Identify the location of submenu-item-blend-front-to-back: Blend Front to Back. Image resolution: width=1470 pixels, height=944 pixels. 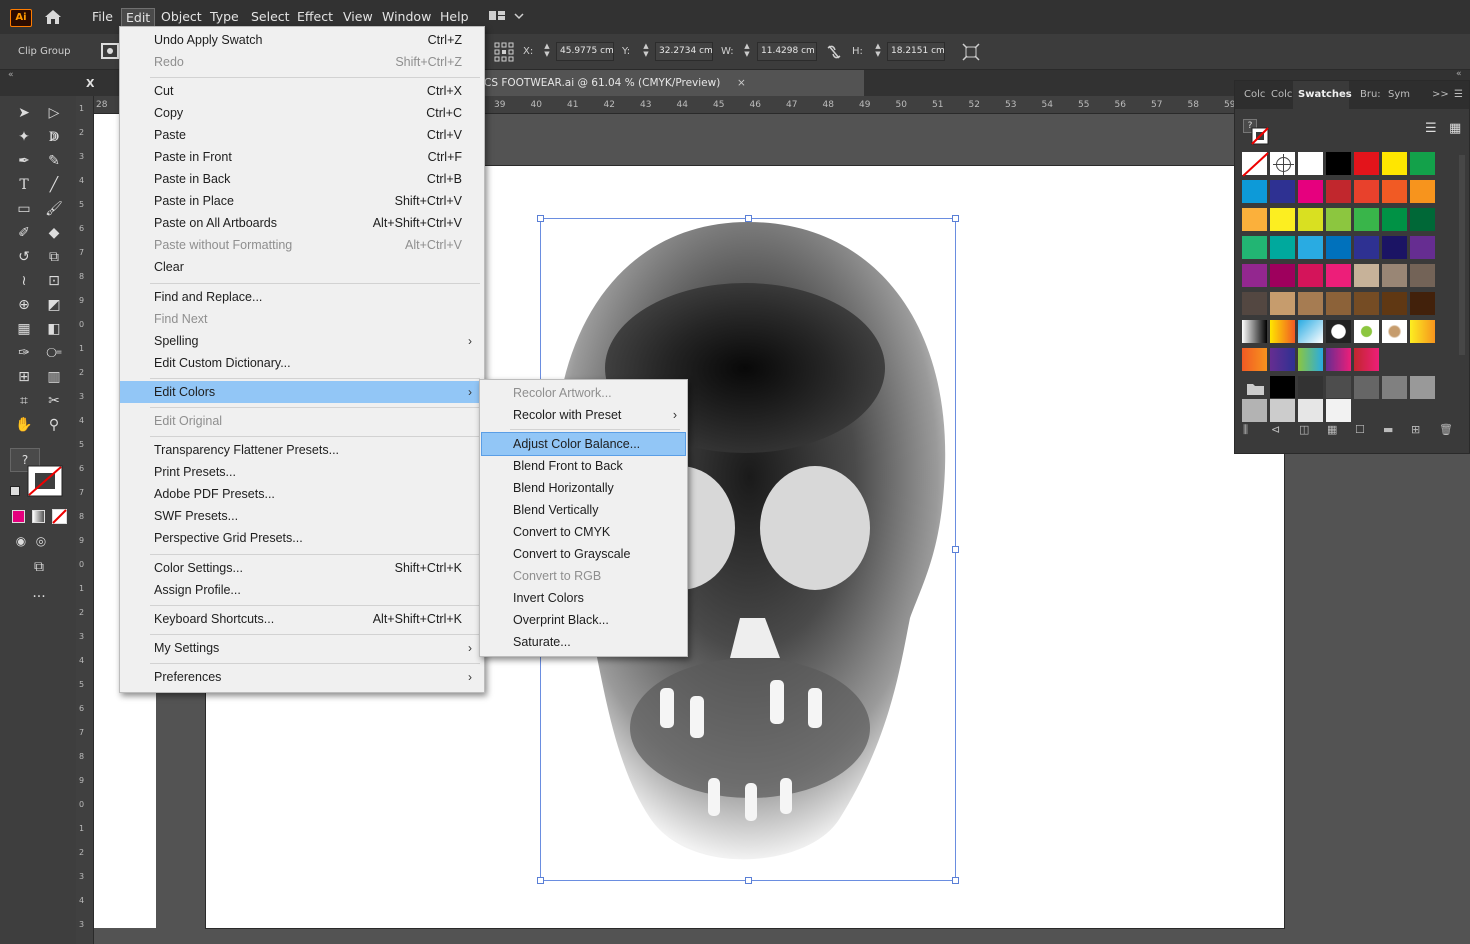
(583, 466).